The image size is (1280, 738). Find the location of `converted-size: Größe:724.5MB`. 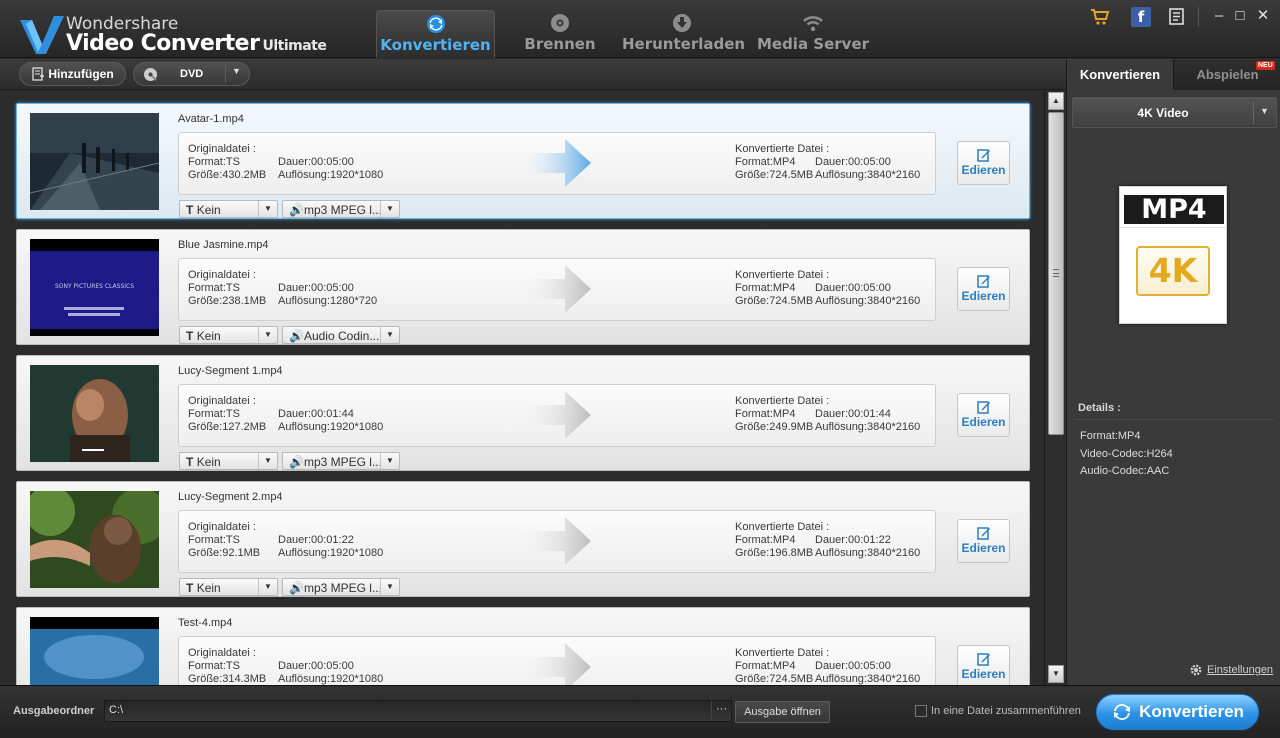

converted-size: Größe:724.5MB is located at coordinates (774, 175).